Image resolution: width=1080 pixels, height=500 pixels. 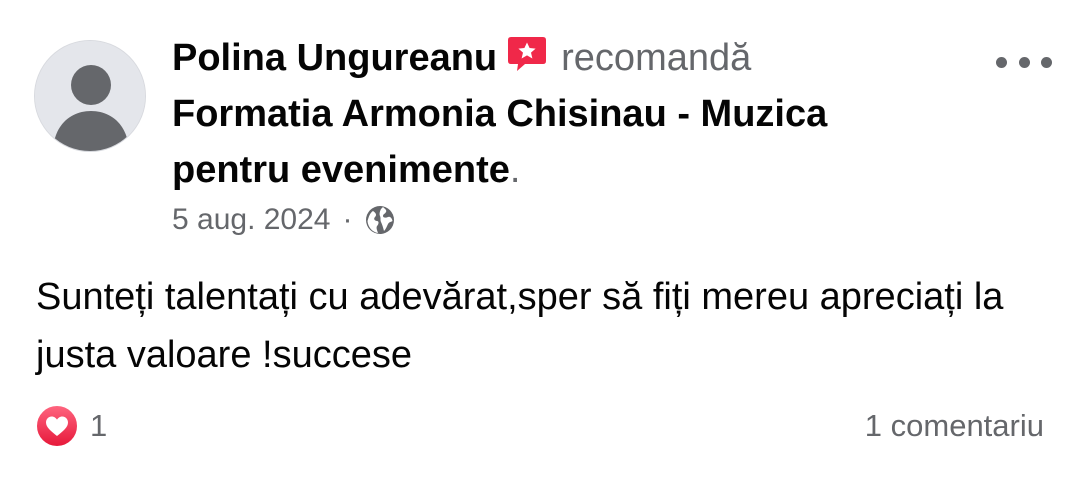 I want to click on recommendation-star-icon, so click(x=527, y=54).